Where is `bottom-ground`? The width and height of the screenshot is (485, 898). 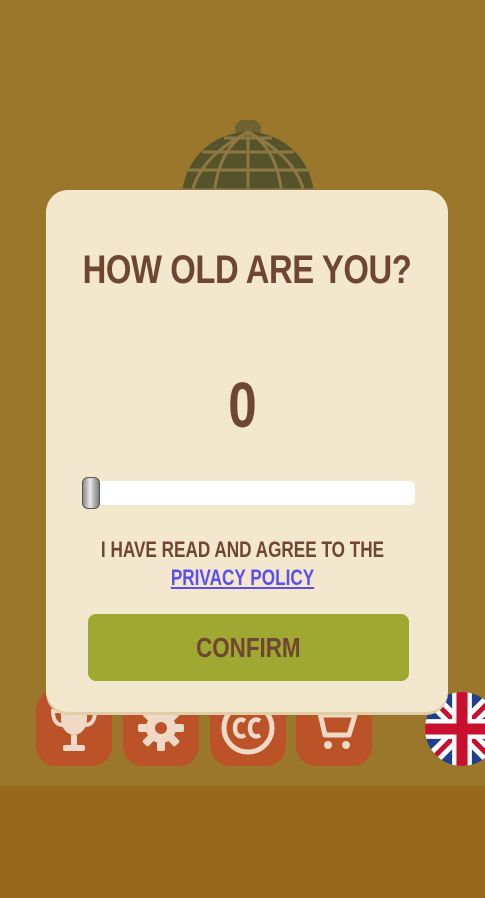
bottom-ground is located at coordinates (242, 842).